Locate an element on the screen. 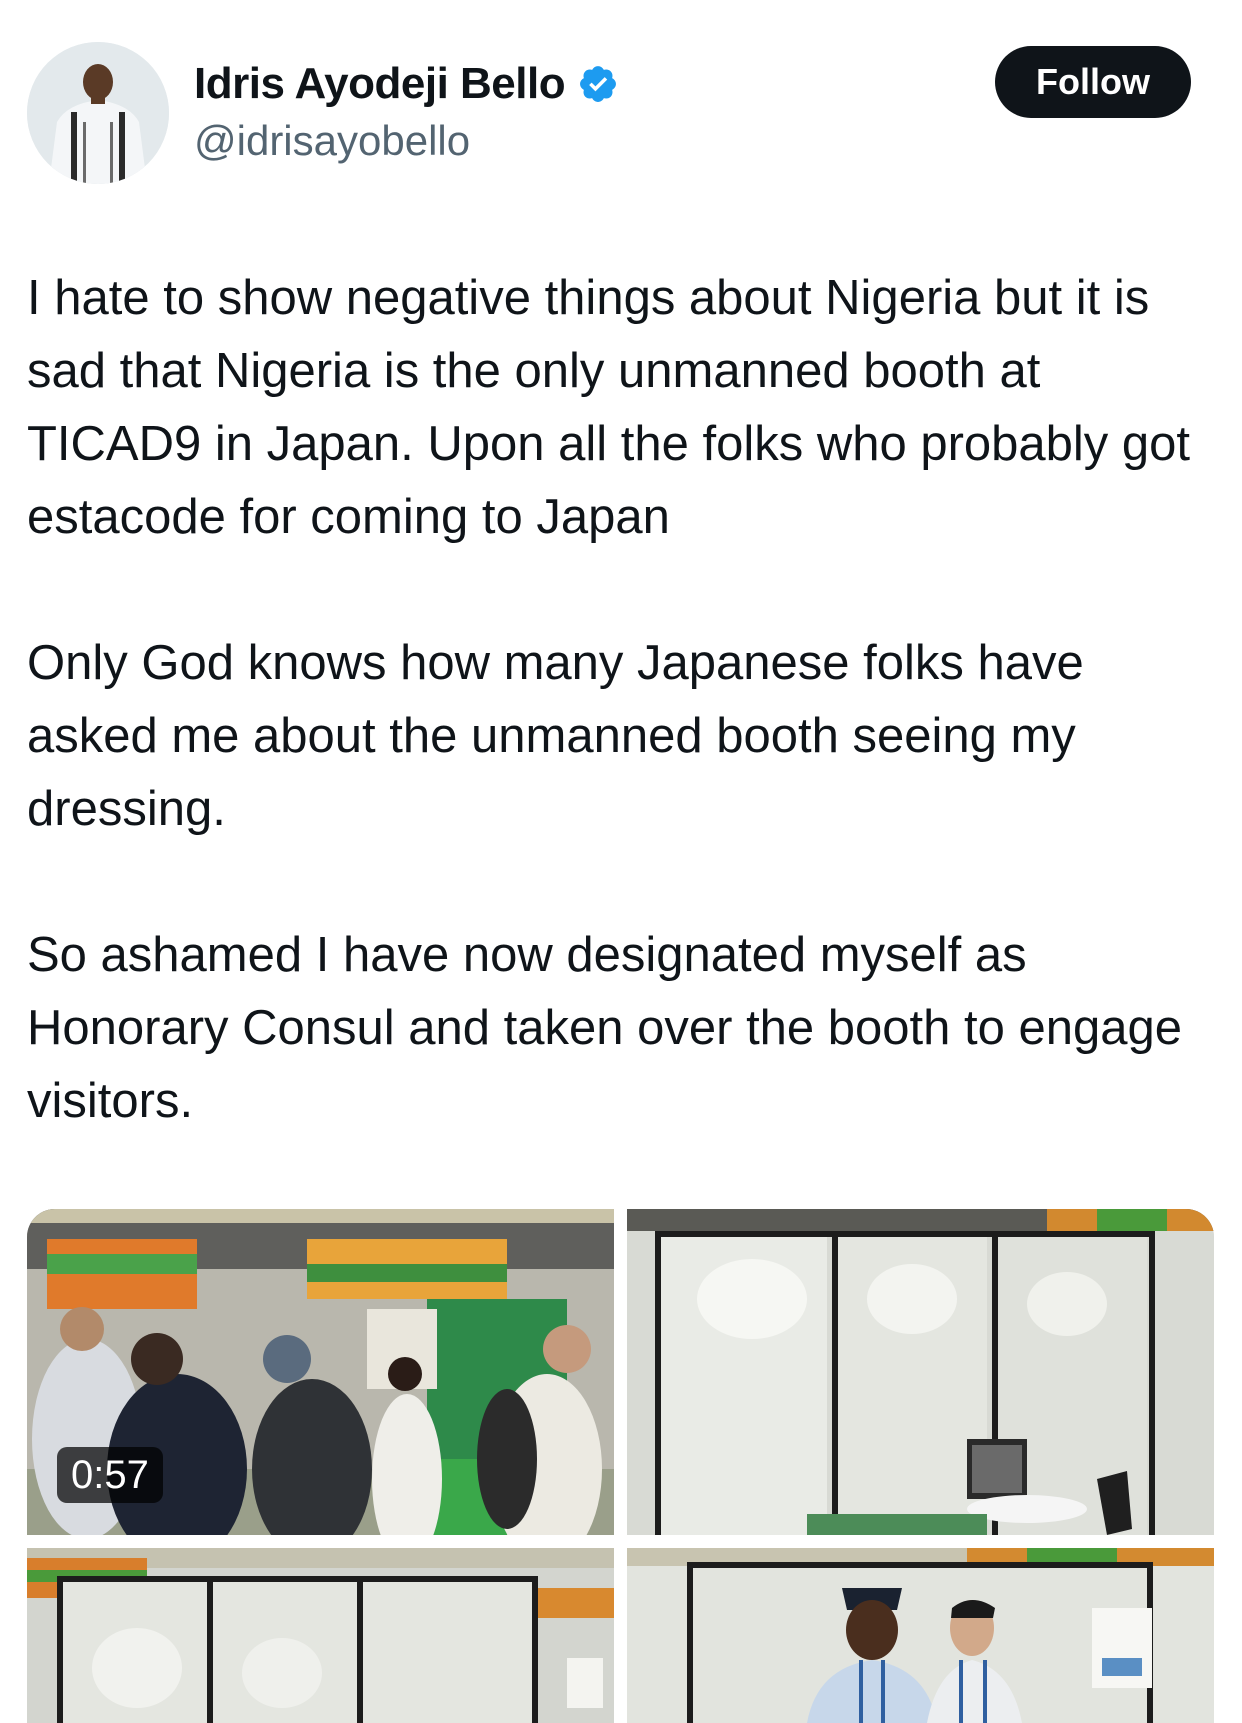  author-avatar is located at coordinates (98, 113).